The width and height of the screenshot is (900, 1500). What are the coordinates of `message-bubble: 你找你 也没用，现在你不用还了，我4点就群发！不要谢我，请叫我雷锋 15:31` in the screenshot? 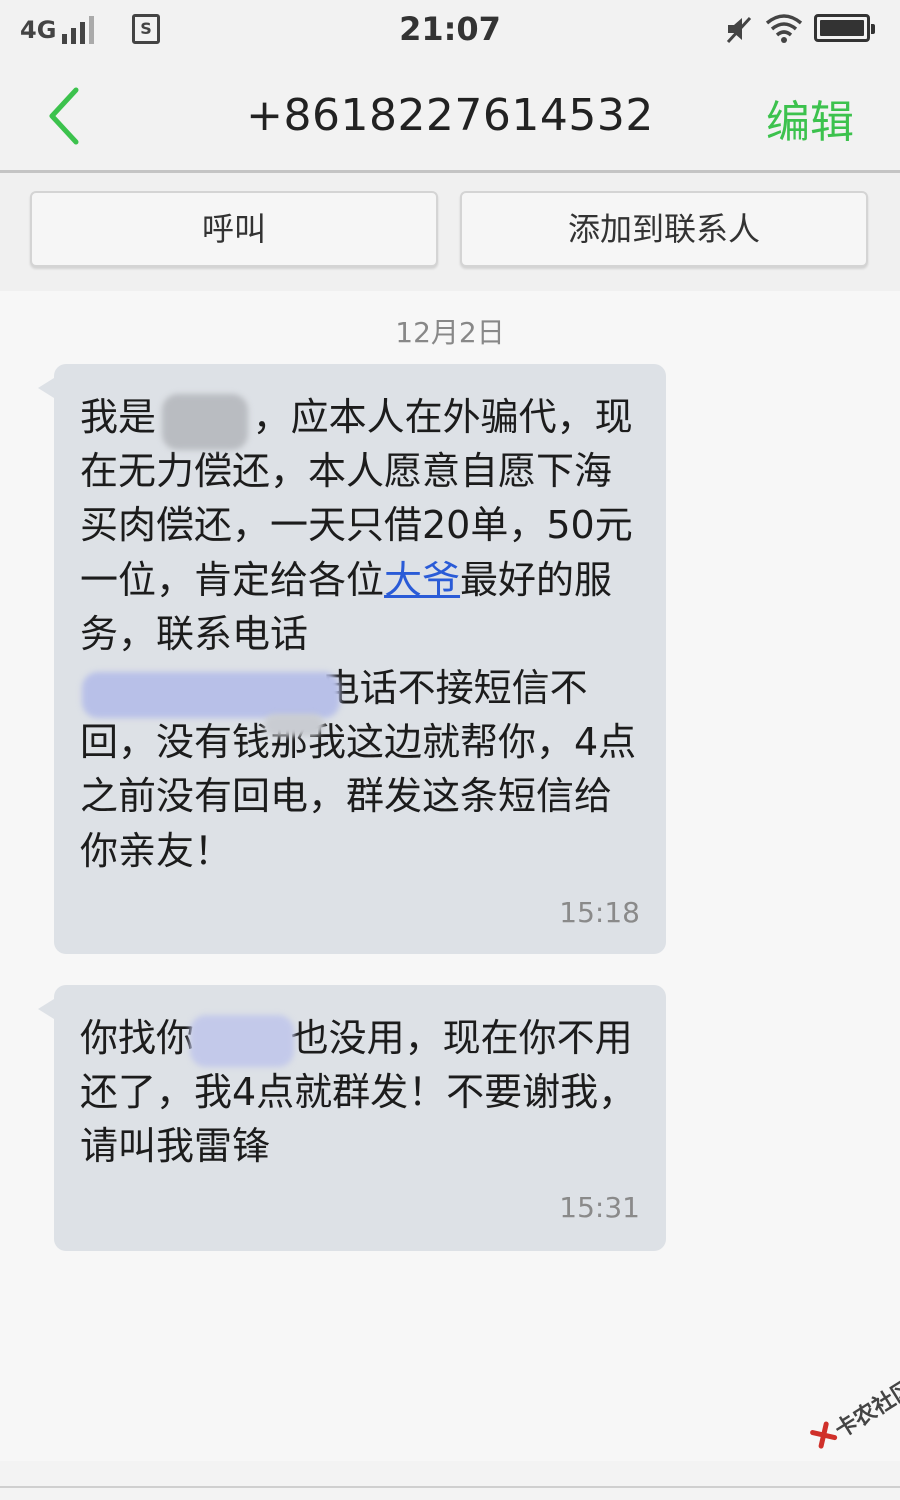 It's located at (352, 1118).